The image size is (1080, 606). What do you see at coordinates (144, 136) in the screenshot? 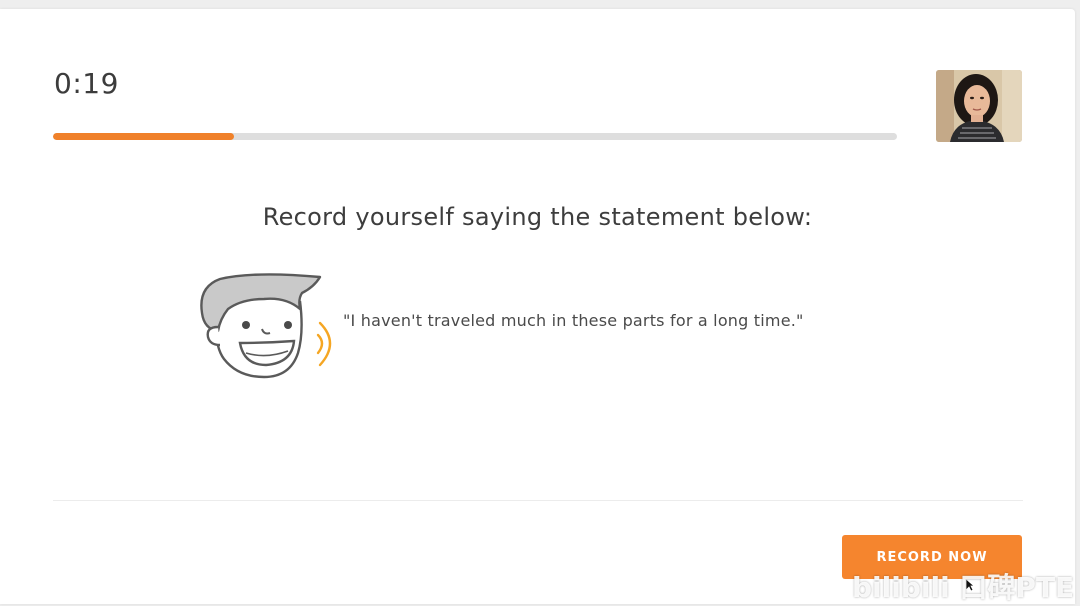
I see `progress-bar-fill` at bounding box center [144, 136].